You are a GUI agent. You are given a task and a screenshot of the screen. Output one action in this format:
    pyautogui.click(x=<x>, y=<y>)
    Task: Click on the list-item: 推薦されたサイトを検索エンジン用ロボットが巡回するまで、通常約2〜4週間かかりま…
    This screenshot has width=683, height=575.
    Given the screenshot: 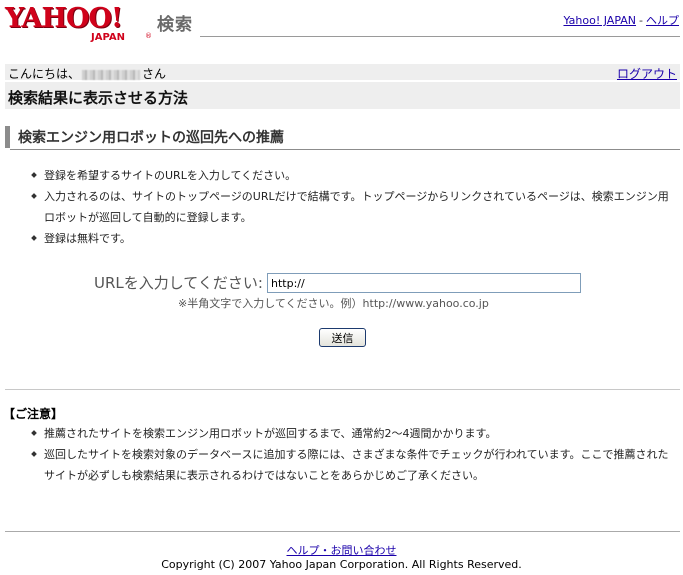 What is the action you would take?
    pyautogui.click(x=350, y=433)
    